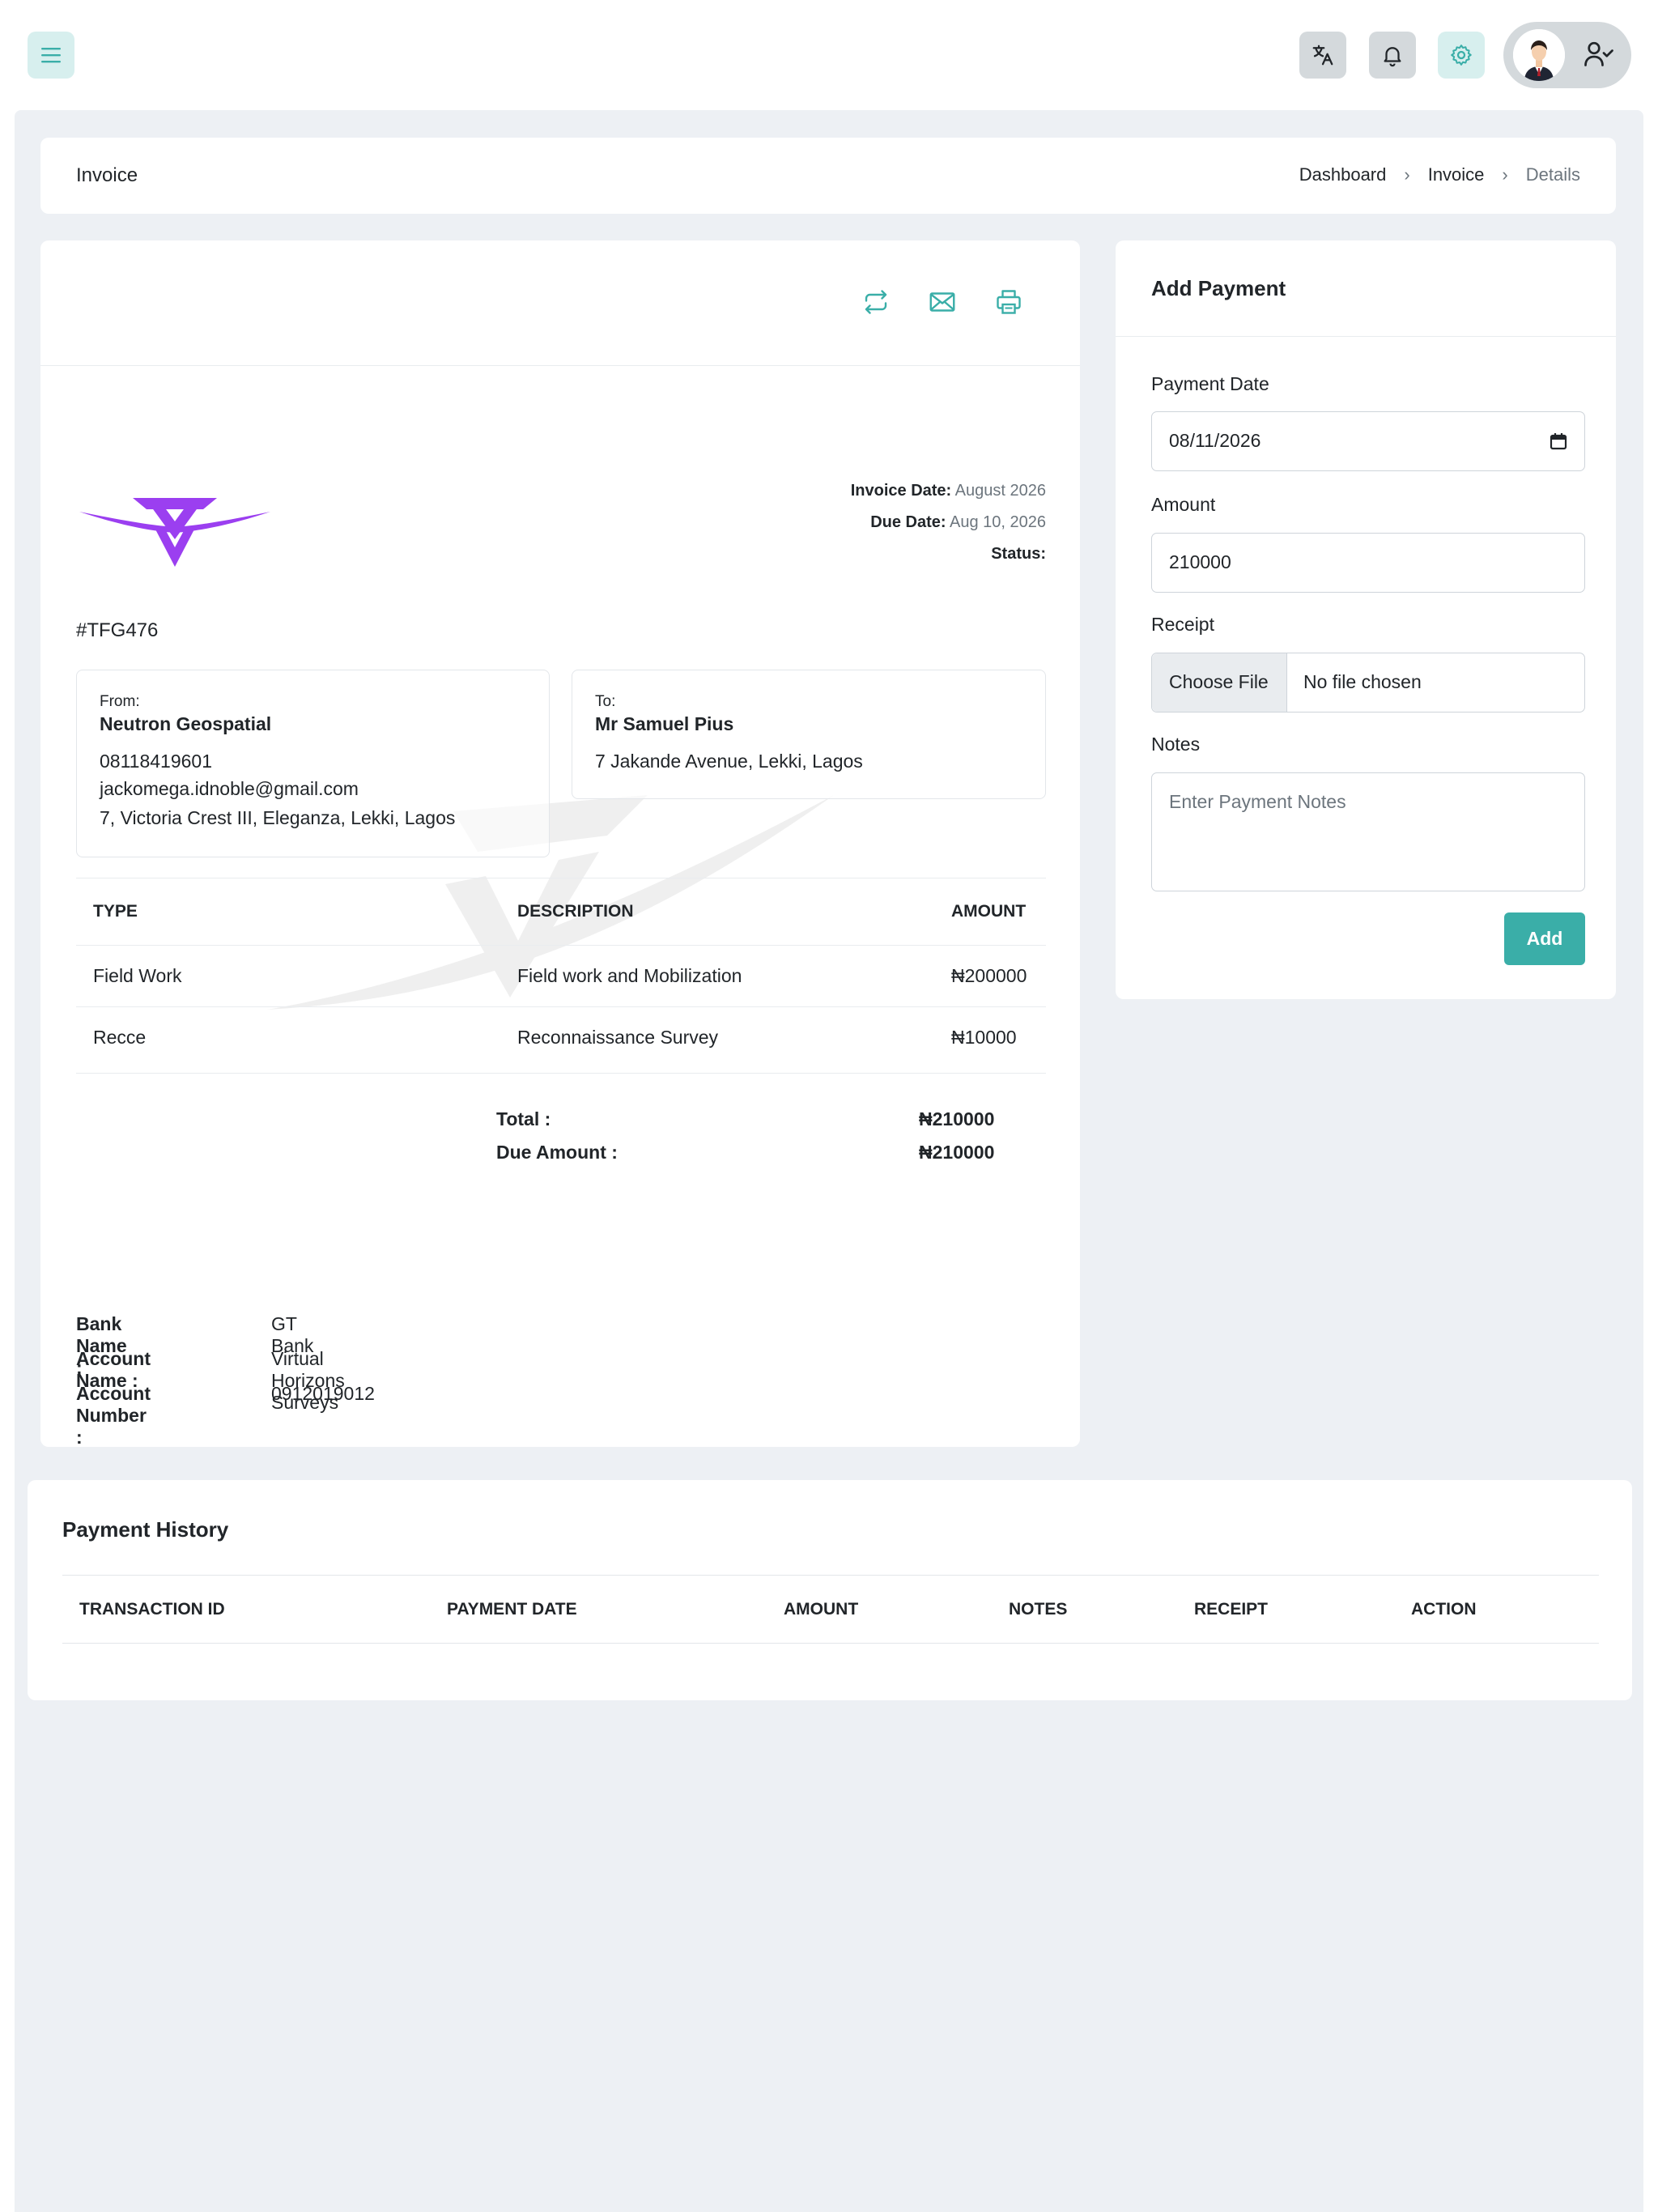 This screenshot has width=1658, height=2212. I want to click on due-amount-label: Due Amount :, so click(557, 1153).